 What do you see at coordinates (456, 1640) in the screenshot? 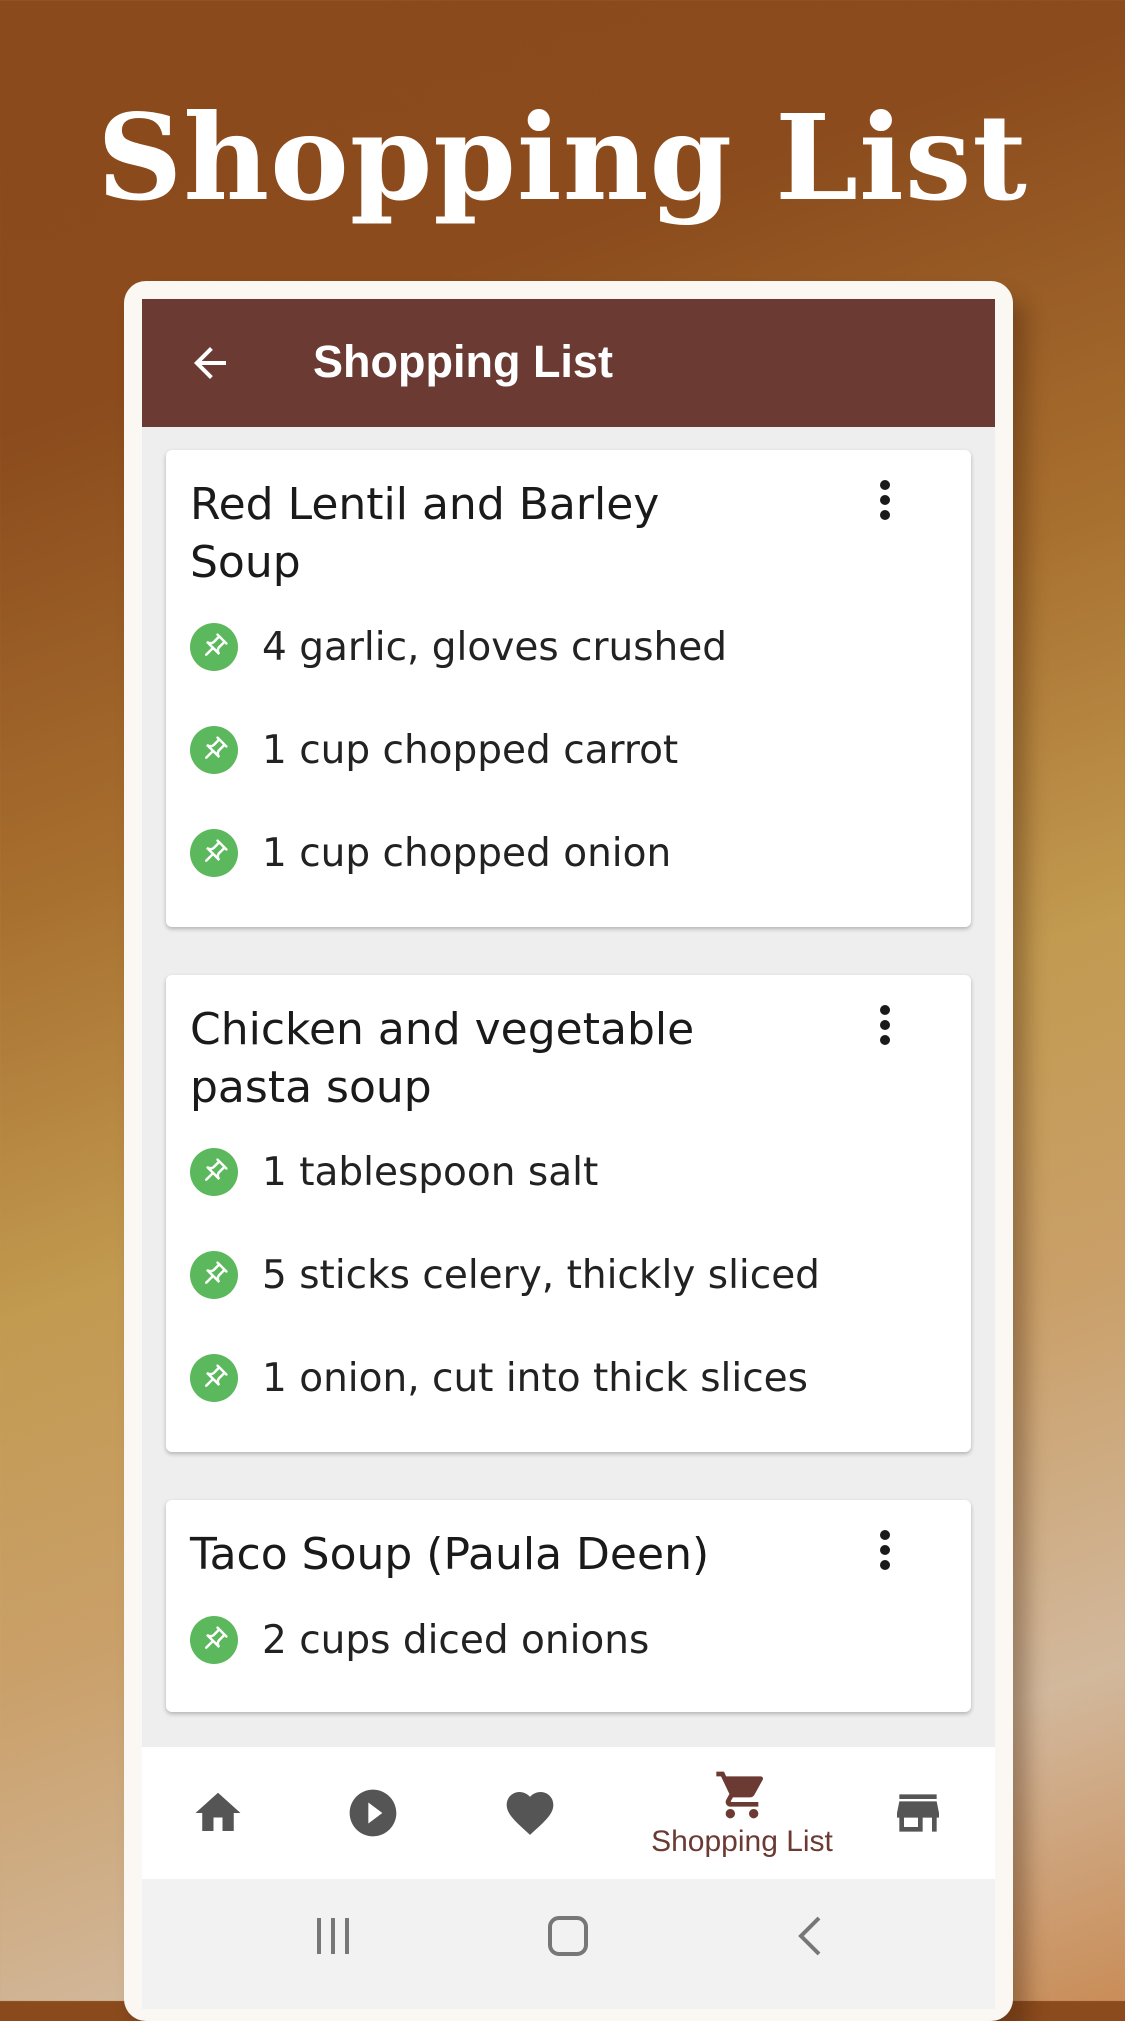
I see `ingredient-text: 2 cups diced onions` at bounding box center [456, 1640].